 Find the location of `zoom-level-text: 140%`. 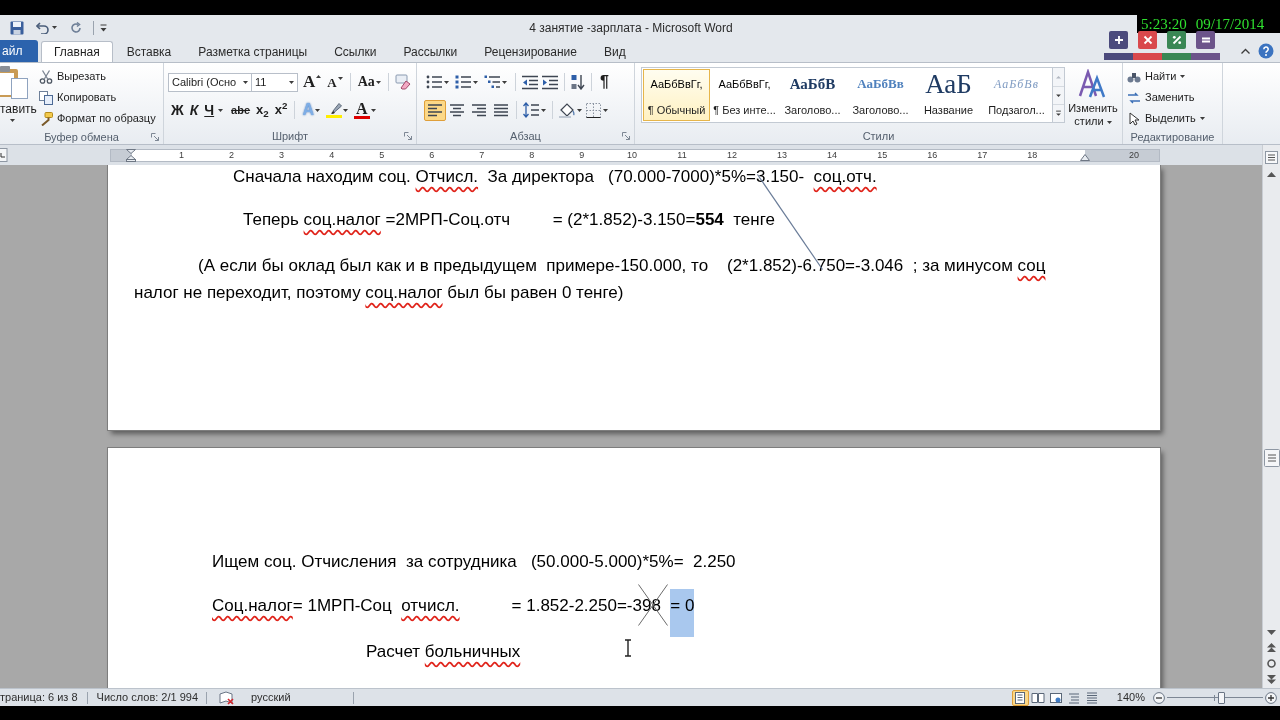

zoom-level-text: 140% is located at coordinates (1130, 697).